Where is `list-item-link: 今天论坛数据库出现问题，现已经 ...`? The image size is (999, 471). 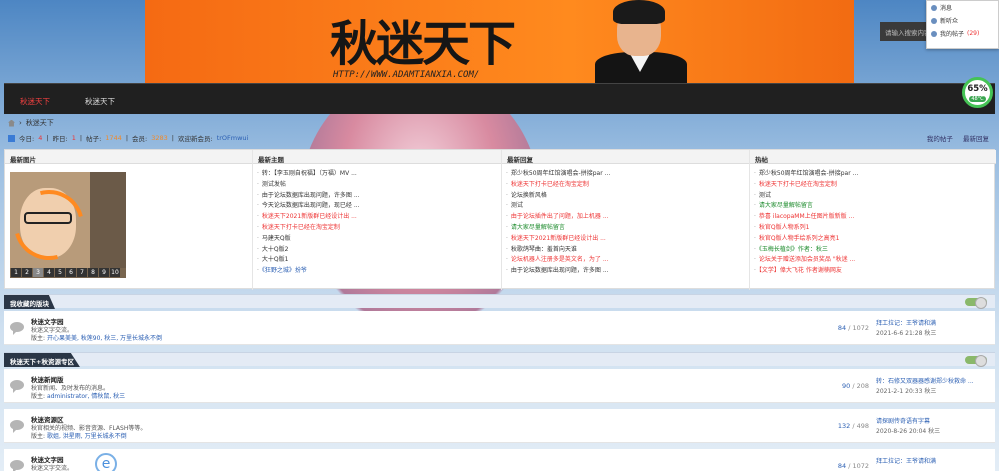
list-item-link: 今天论坛数据库出现问题，现已经 ... is located at coordinates (379, 206).